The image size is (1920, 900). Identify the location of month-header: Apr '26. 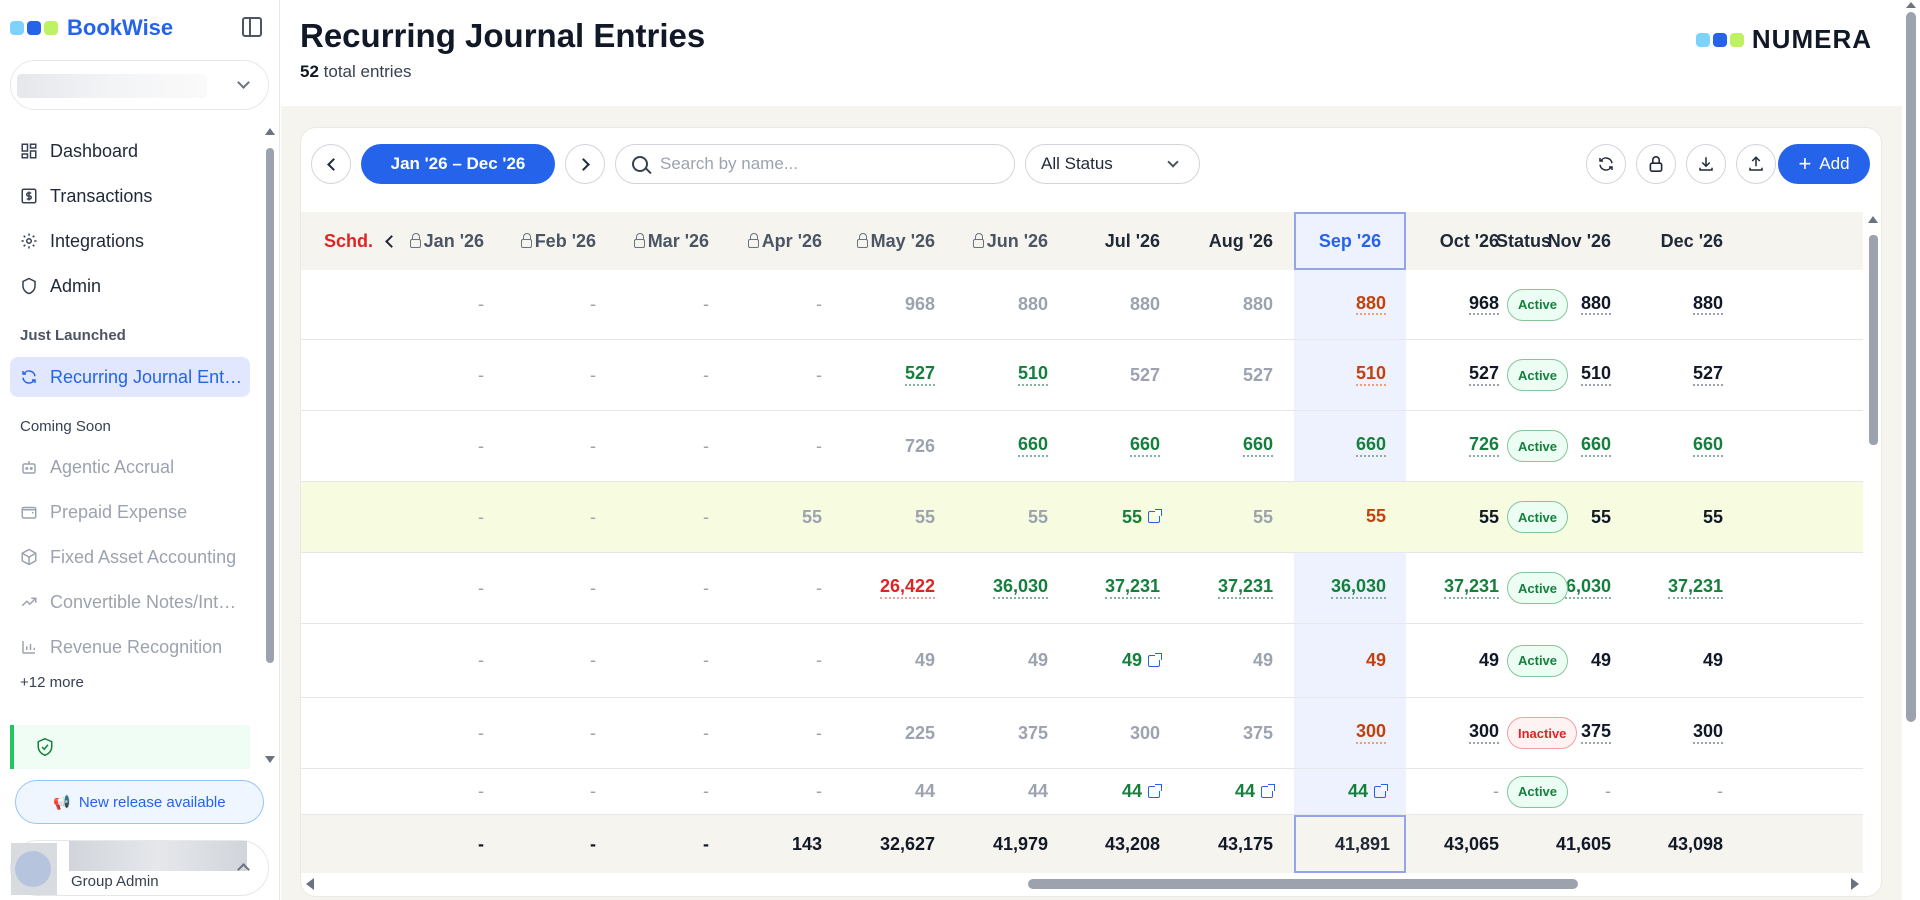
(767, 241).